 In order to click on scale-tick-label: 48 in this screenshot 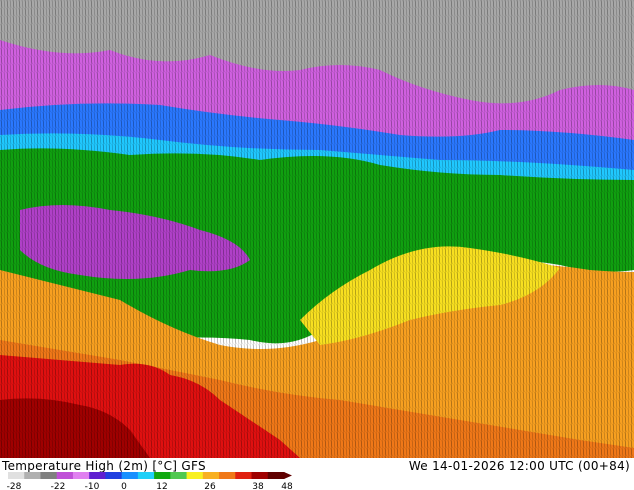, I will do `click(287, 486)`.